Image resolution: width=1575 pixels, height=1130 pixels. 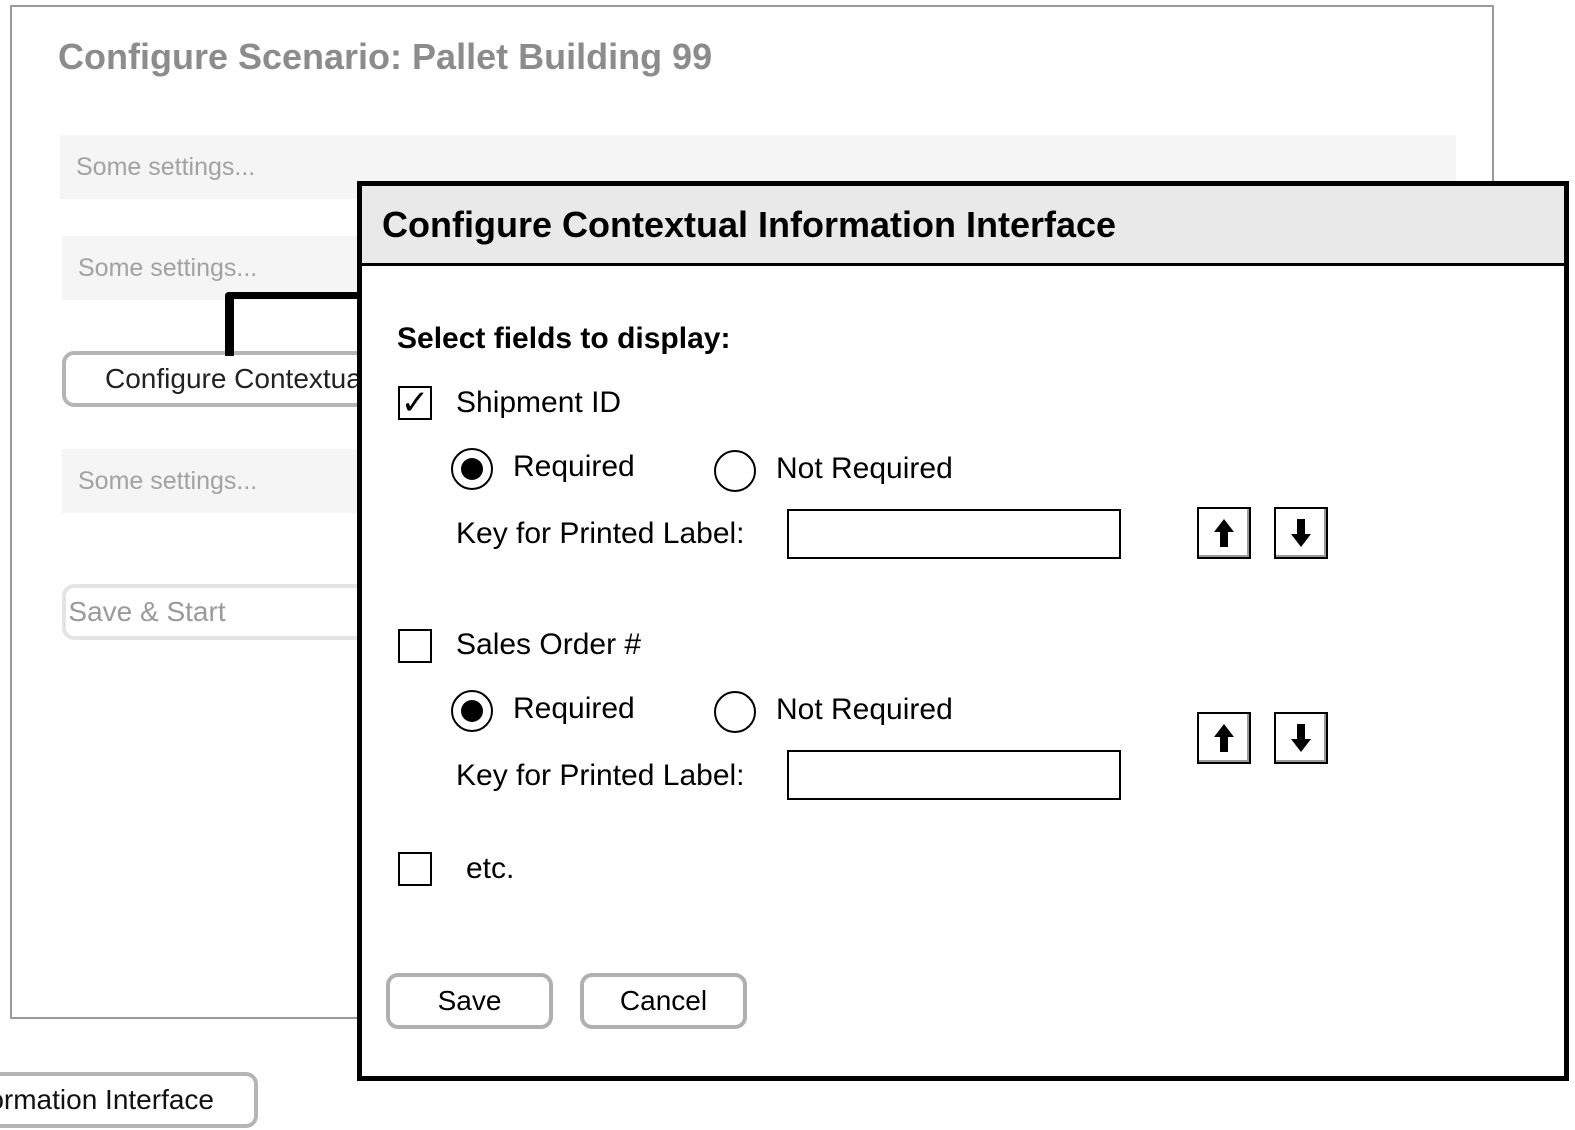 What do you see at coordinates (385, 56) in the screenshot?
I see `scenario-title: Configure Scenario: Pallet Building 99` at bounding box center [385, 56].